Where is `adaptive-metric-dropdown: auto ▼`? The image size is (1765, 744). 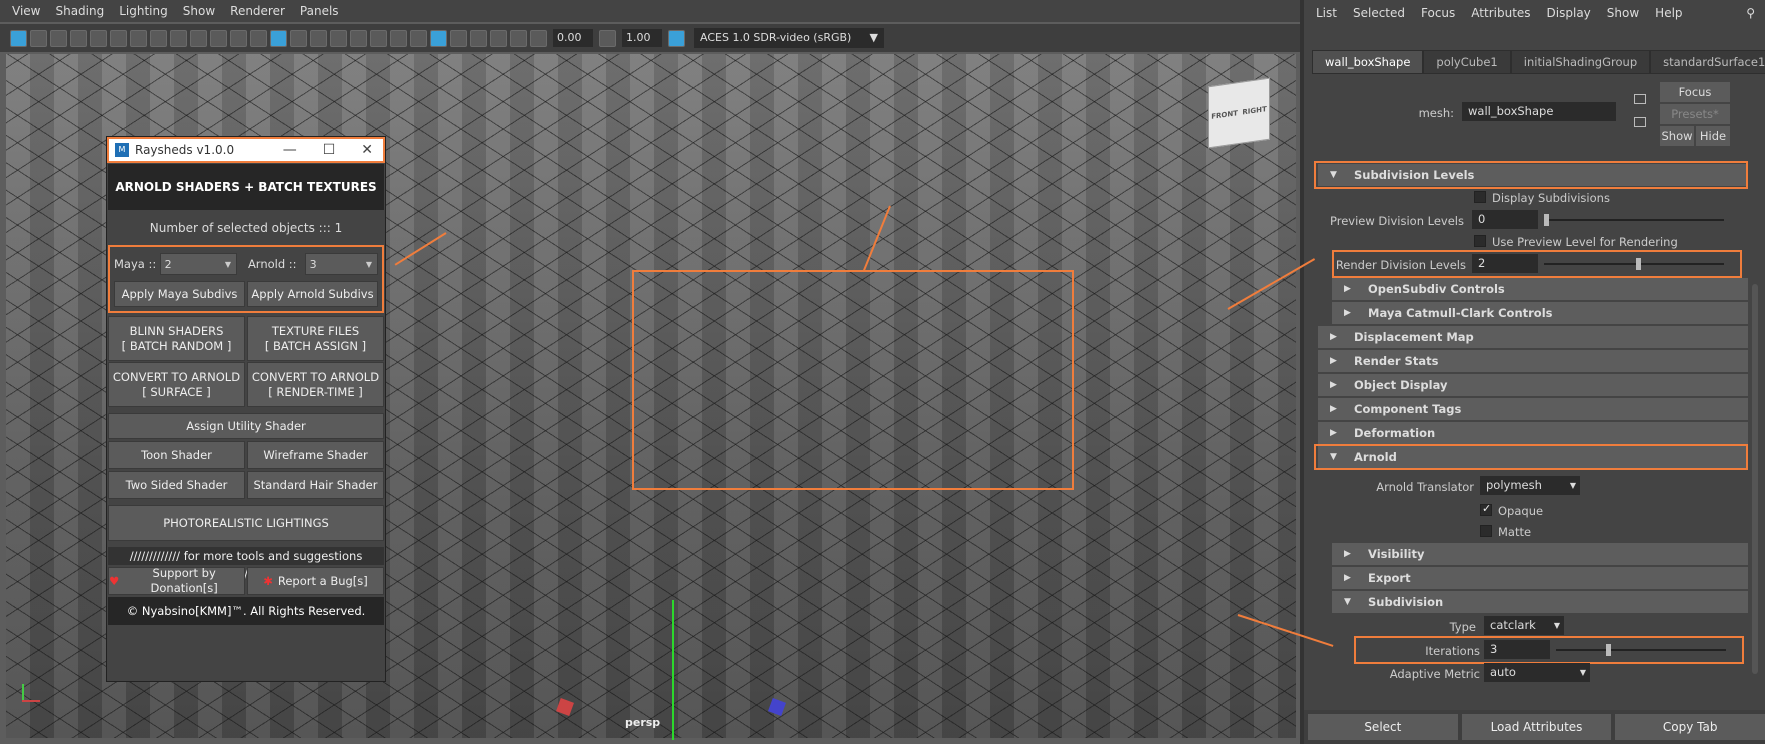 adaptive-metric-dropdown: auto ▼ is located at coordinates (1537, 672).